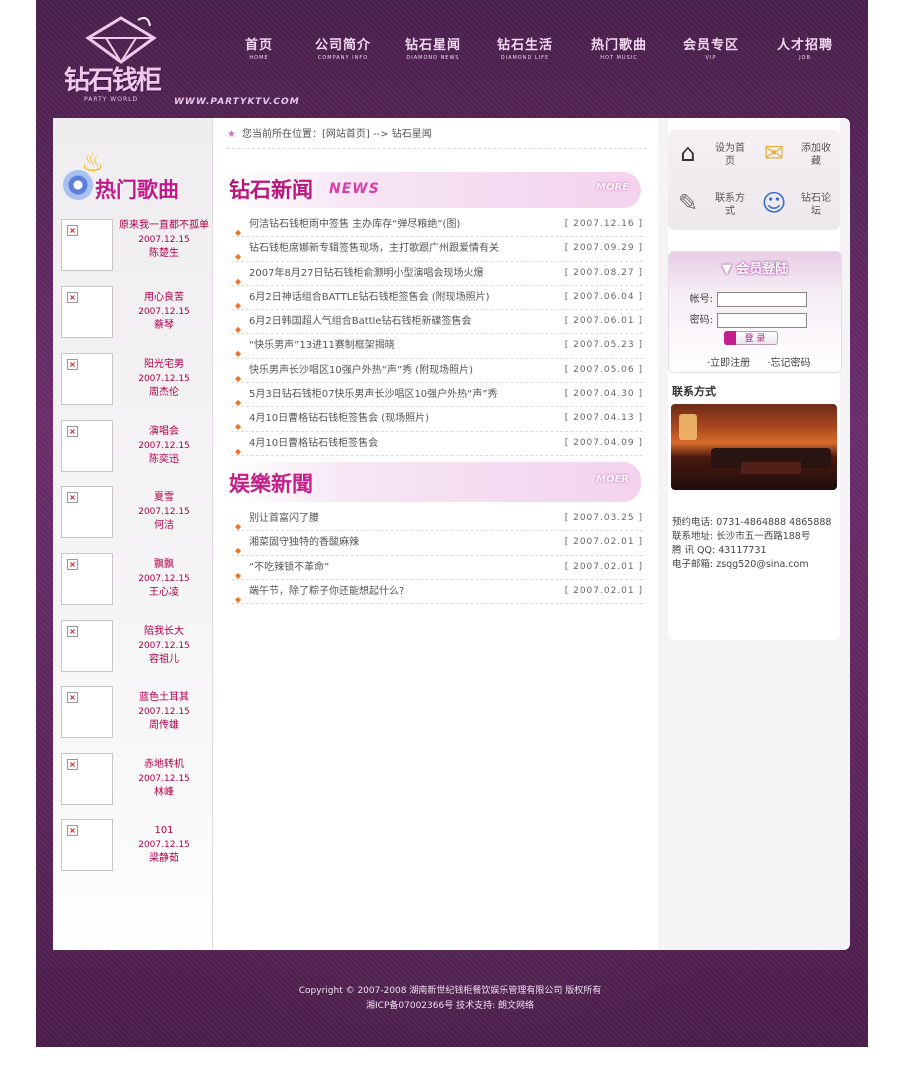 The width and height of the screenshot is (900, 1089). I want to click on password-label: 密码:, so click(701, 320).